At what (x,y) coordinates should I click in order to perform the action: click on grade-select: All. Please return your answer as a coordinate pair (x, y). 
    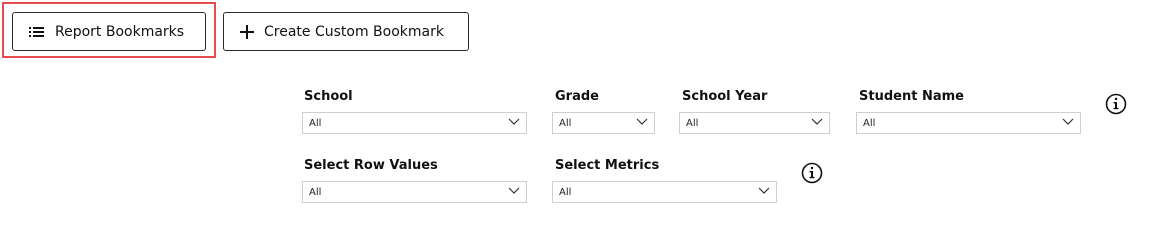
    Looking at the image, I should click on (603, 123).